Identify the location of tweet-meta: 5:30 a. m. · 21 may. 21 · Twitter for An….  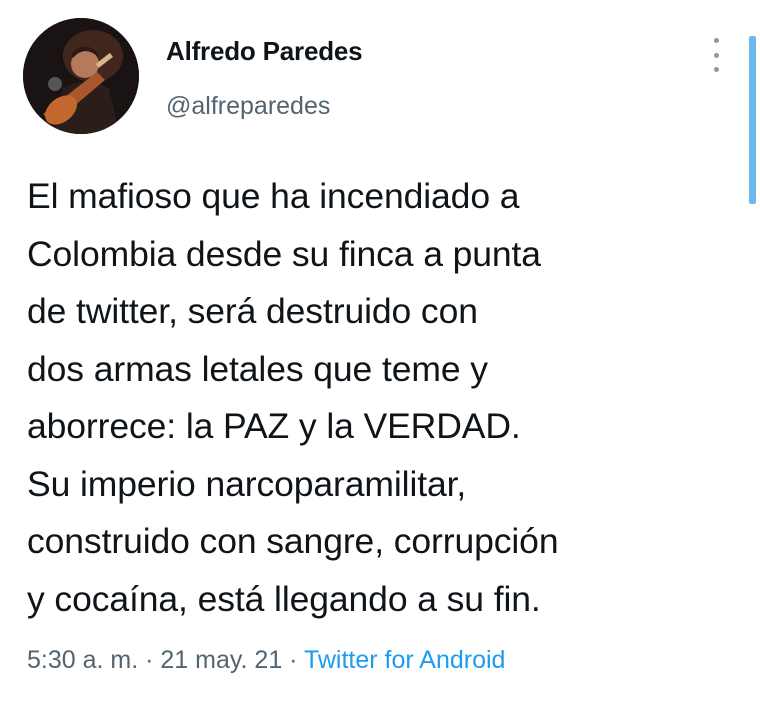
(266, 660).